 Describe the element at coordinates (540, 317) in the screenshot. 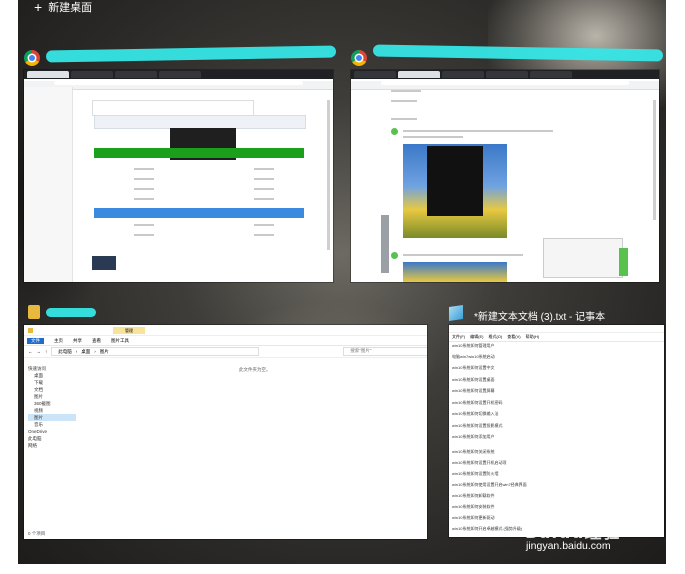

I see `notepad-window-title: *新建文本文档 (3).txt - 记事本` at that location.